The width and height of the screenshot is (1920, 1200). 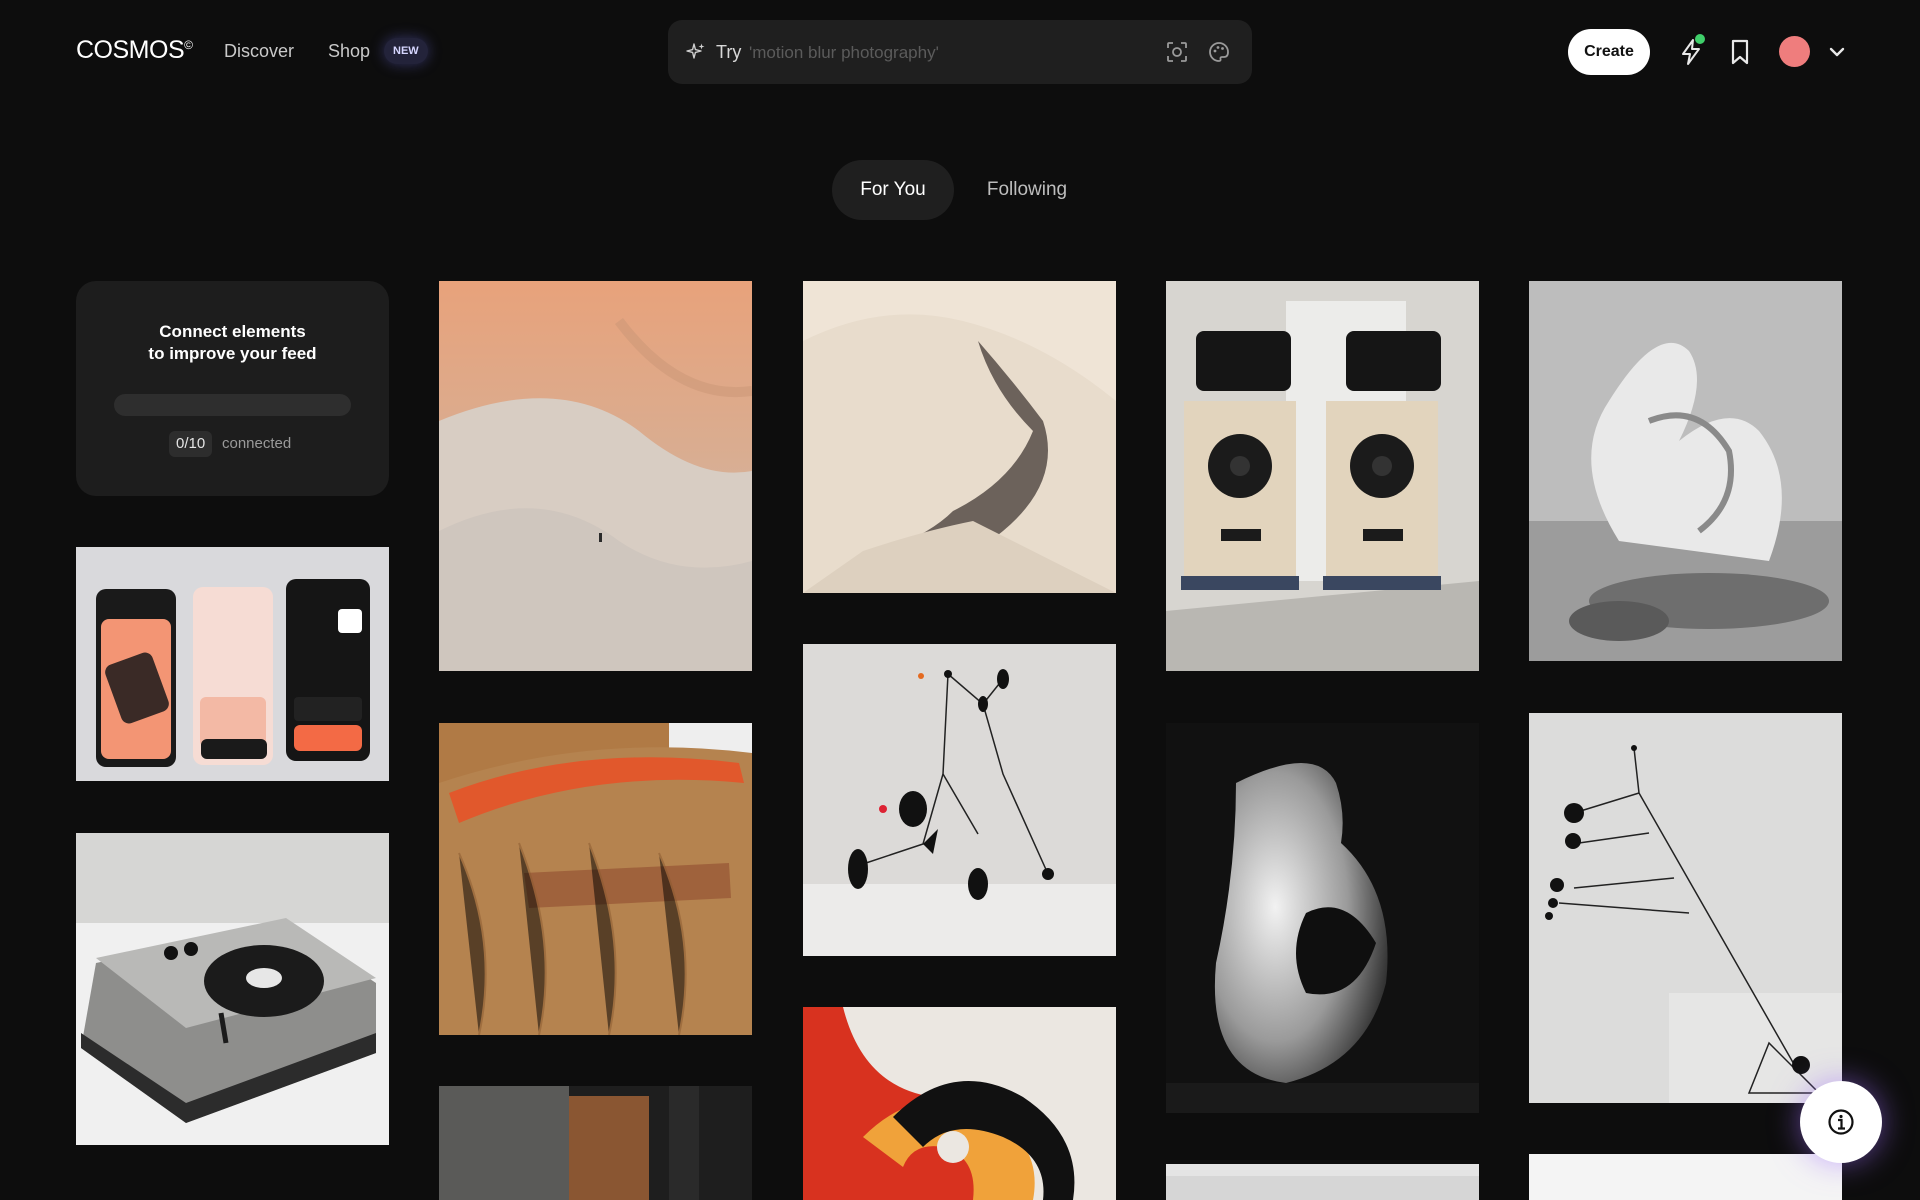 I want to click on feed-image-orange-comb, so click(x=595, y=879).